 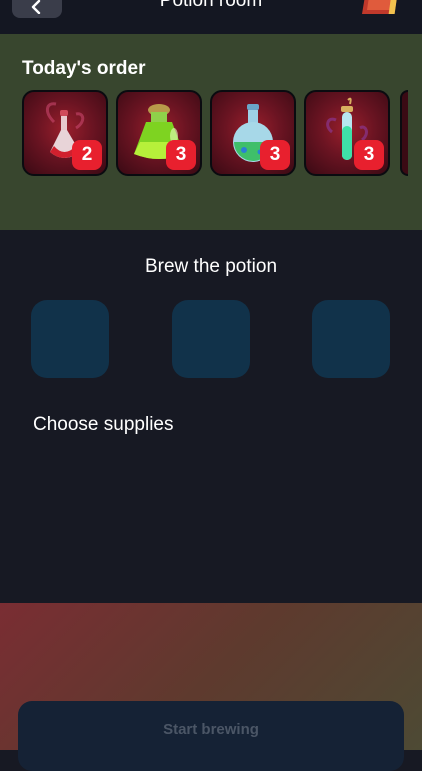 I want to click on top-bar: Potion room, so click(x=211, y=17).